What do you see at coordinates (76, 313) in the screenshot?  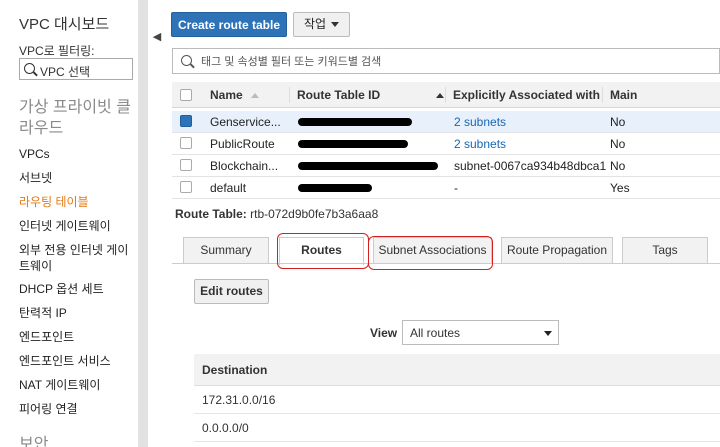 I see `sidebar-item-elastic-ips: 탄력적 IP` at bounding box center [76, 313].